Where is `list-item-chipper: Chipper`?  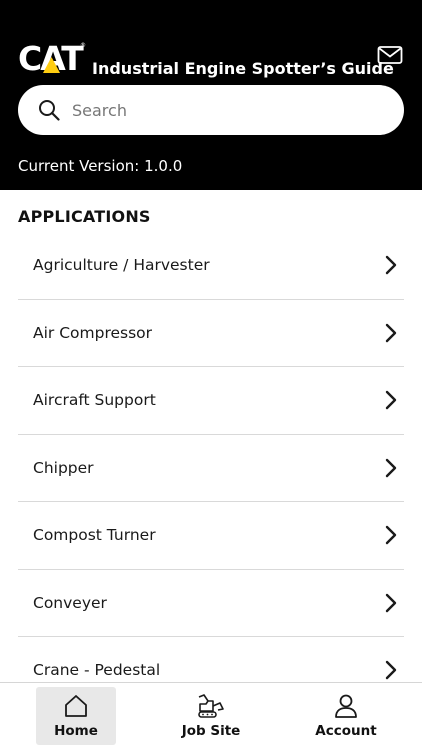 list-item-chipper: Chipper is located at coordinates (211, 468).